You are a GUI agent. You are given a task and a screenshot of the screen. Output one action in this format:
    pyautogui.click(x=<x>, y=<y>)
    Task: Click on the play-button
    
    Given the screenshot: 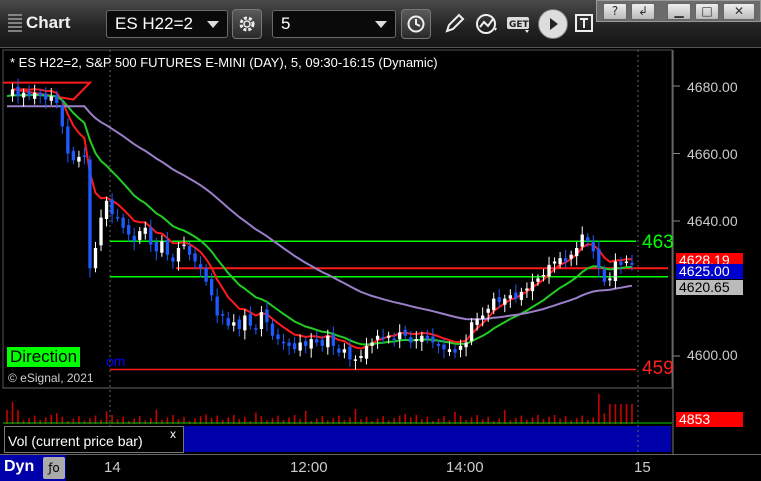 What is the action you would take?
    pyautogui.click(x=553, y=24)
    